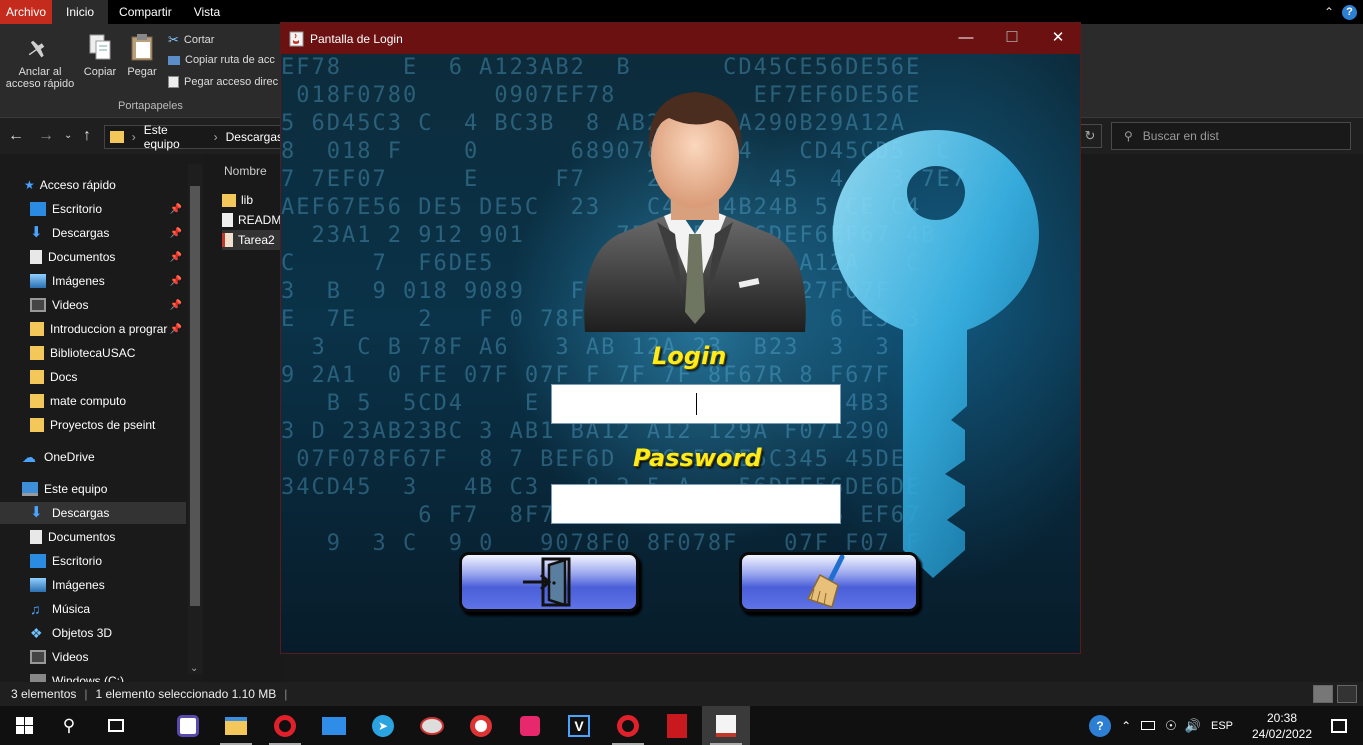 The height and width of the screenshot is (745, 1363). Describe the element at coordinates (549, 582) in the screenshot. I see `enter-button` at that location.